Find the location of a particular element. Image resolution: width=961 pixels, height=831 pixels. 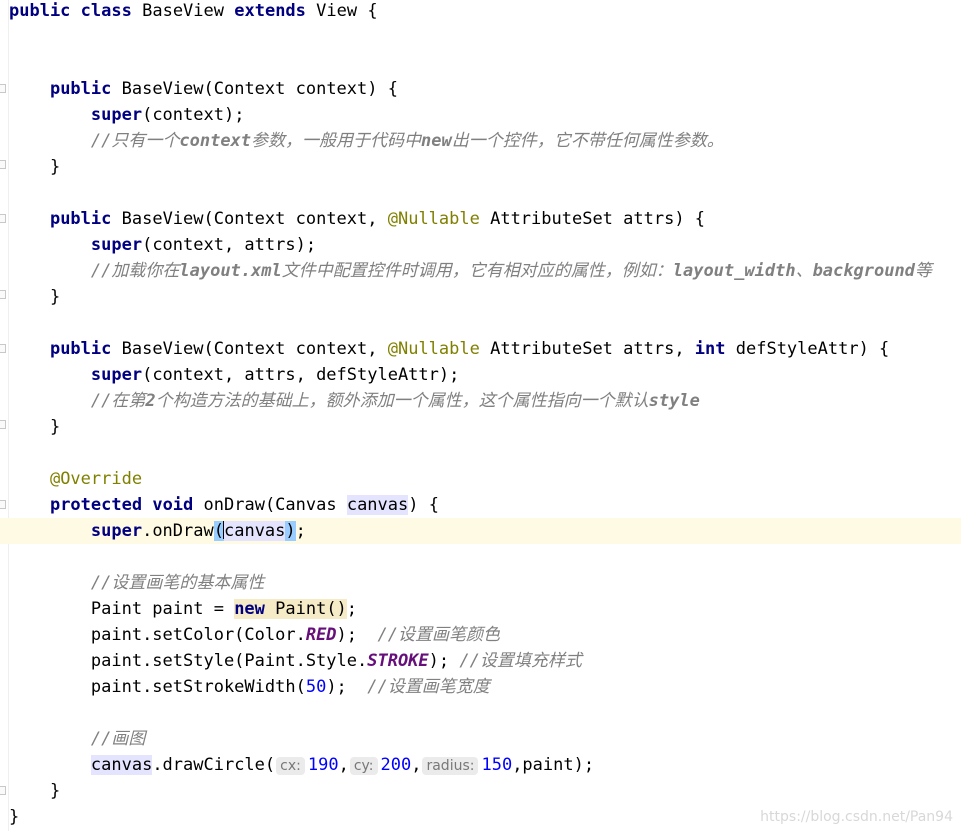

comment-text: //只有一个 is located at coordinates (135, 141).